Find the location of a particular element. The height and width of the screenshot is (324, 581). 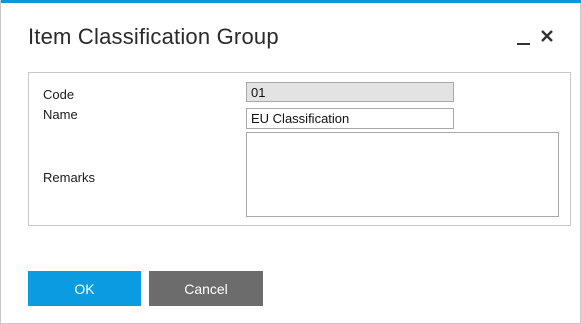

name-label: Name is located at coordinates (60, 114).